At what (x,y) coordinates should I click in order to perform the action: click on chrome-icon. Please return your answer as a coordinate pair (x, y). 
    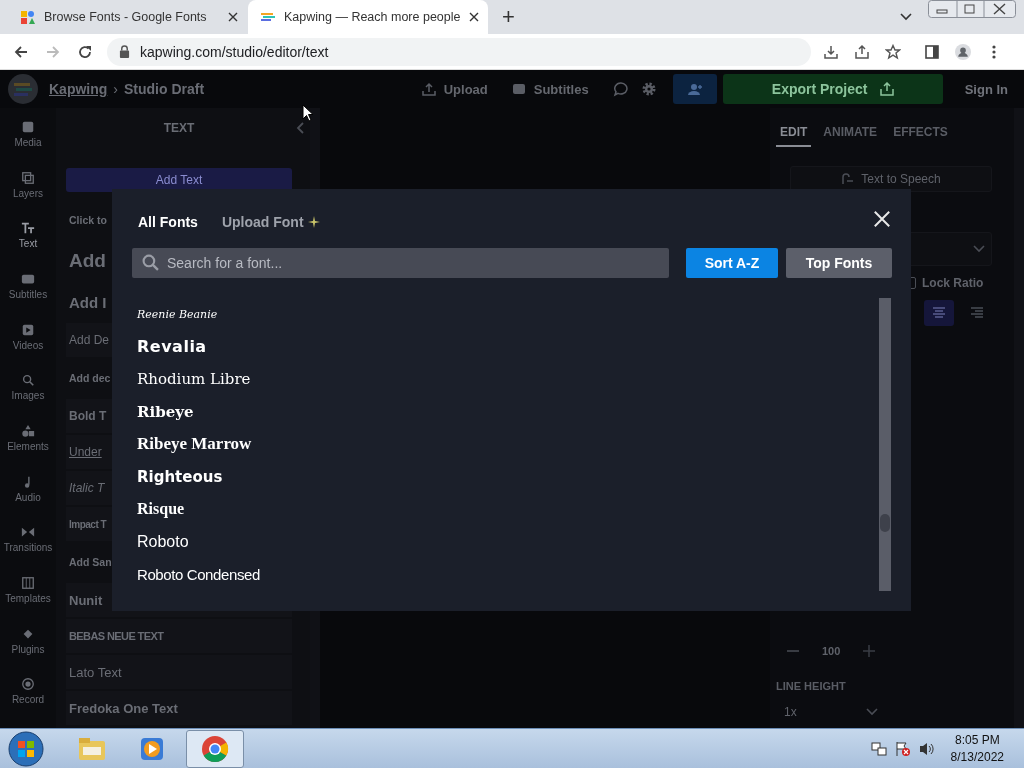
    Looking at the image, I should click on (215, 748).